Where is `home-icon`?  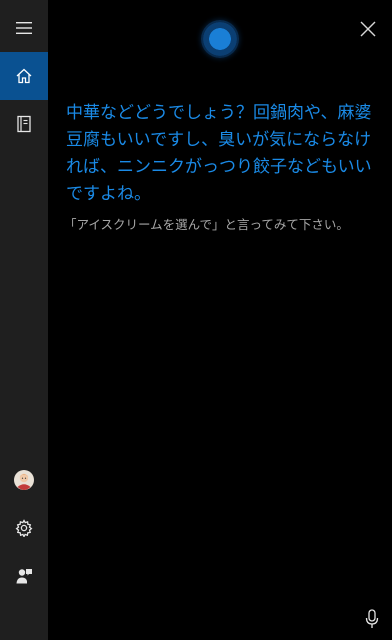
home-icon is located at coordinates (24, 76).